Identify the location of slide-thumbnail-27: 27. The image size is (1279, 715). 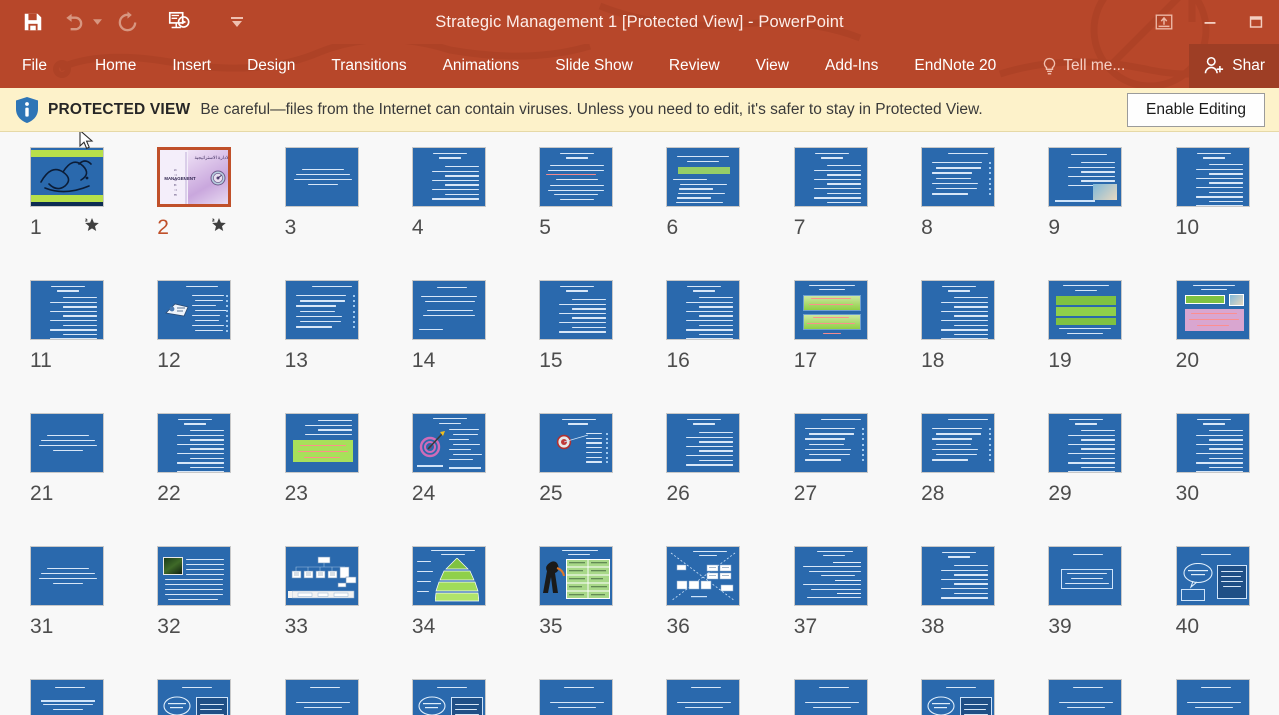
(857, 479).